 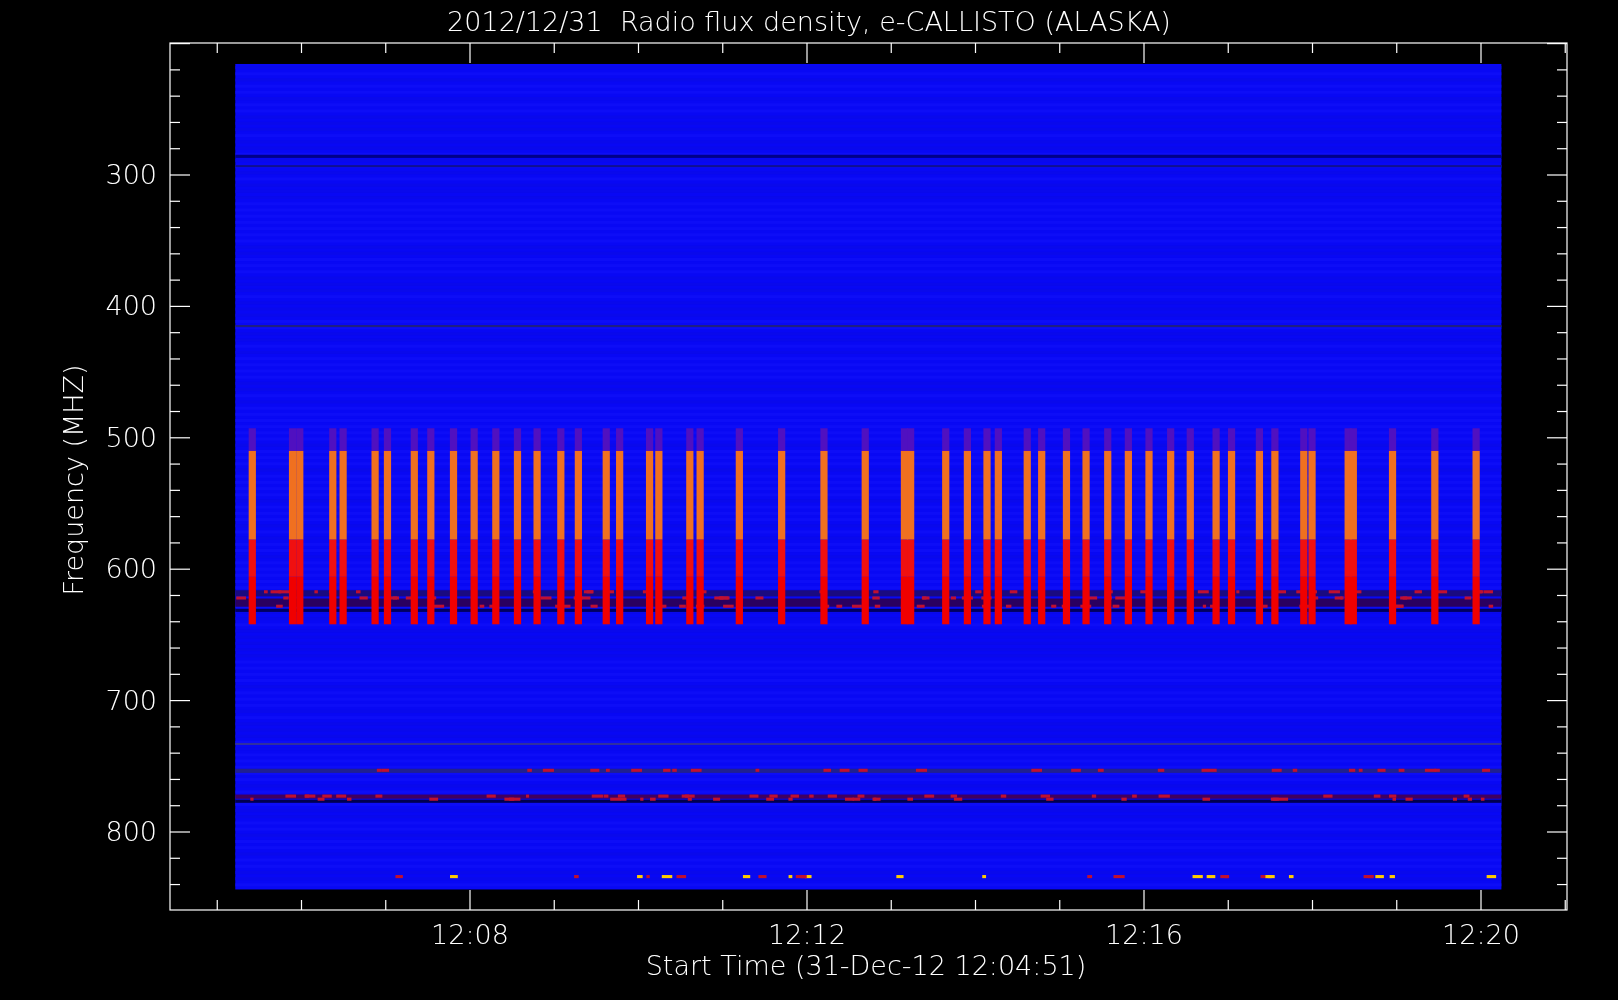 I want to click on y-tick-label: 500, so click(x=131, y=437).